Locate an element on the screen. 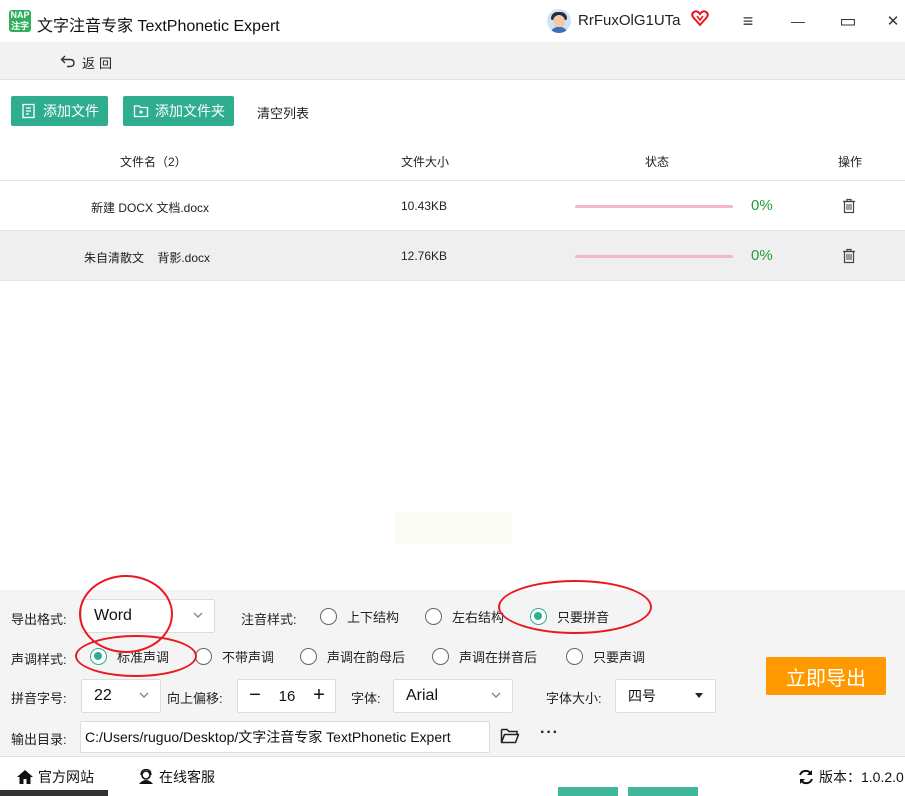 The width and height of the screenshot is (905, 796). radio-tone-only: 只要声调 is located at coordinates (605, 656).